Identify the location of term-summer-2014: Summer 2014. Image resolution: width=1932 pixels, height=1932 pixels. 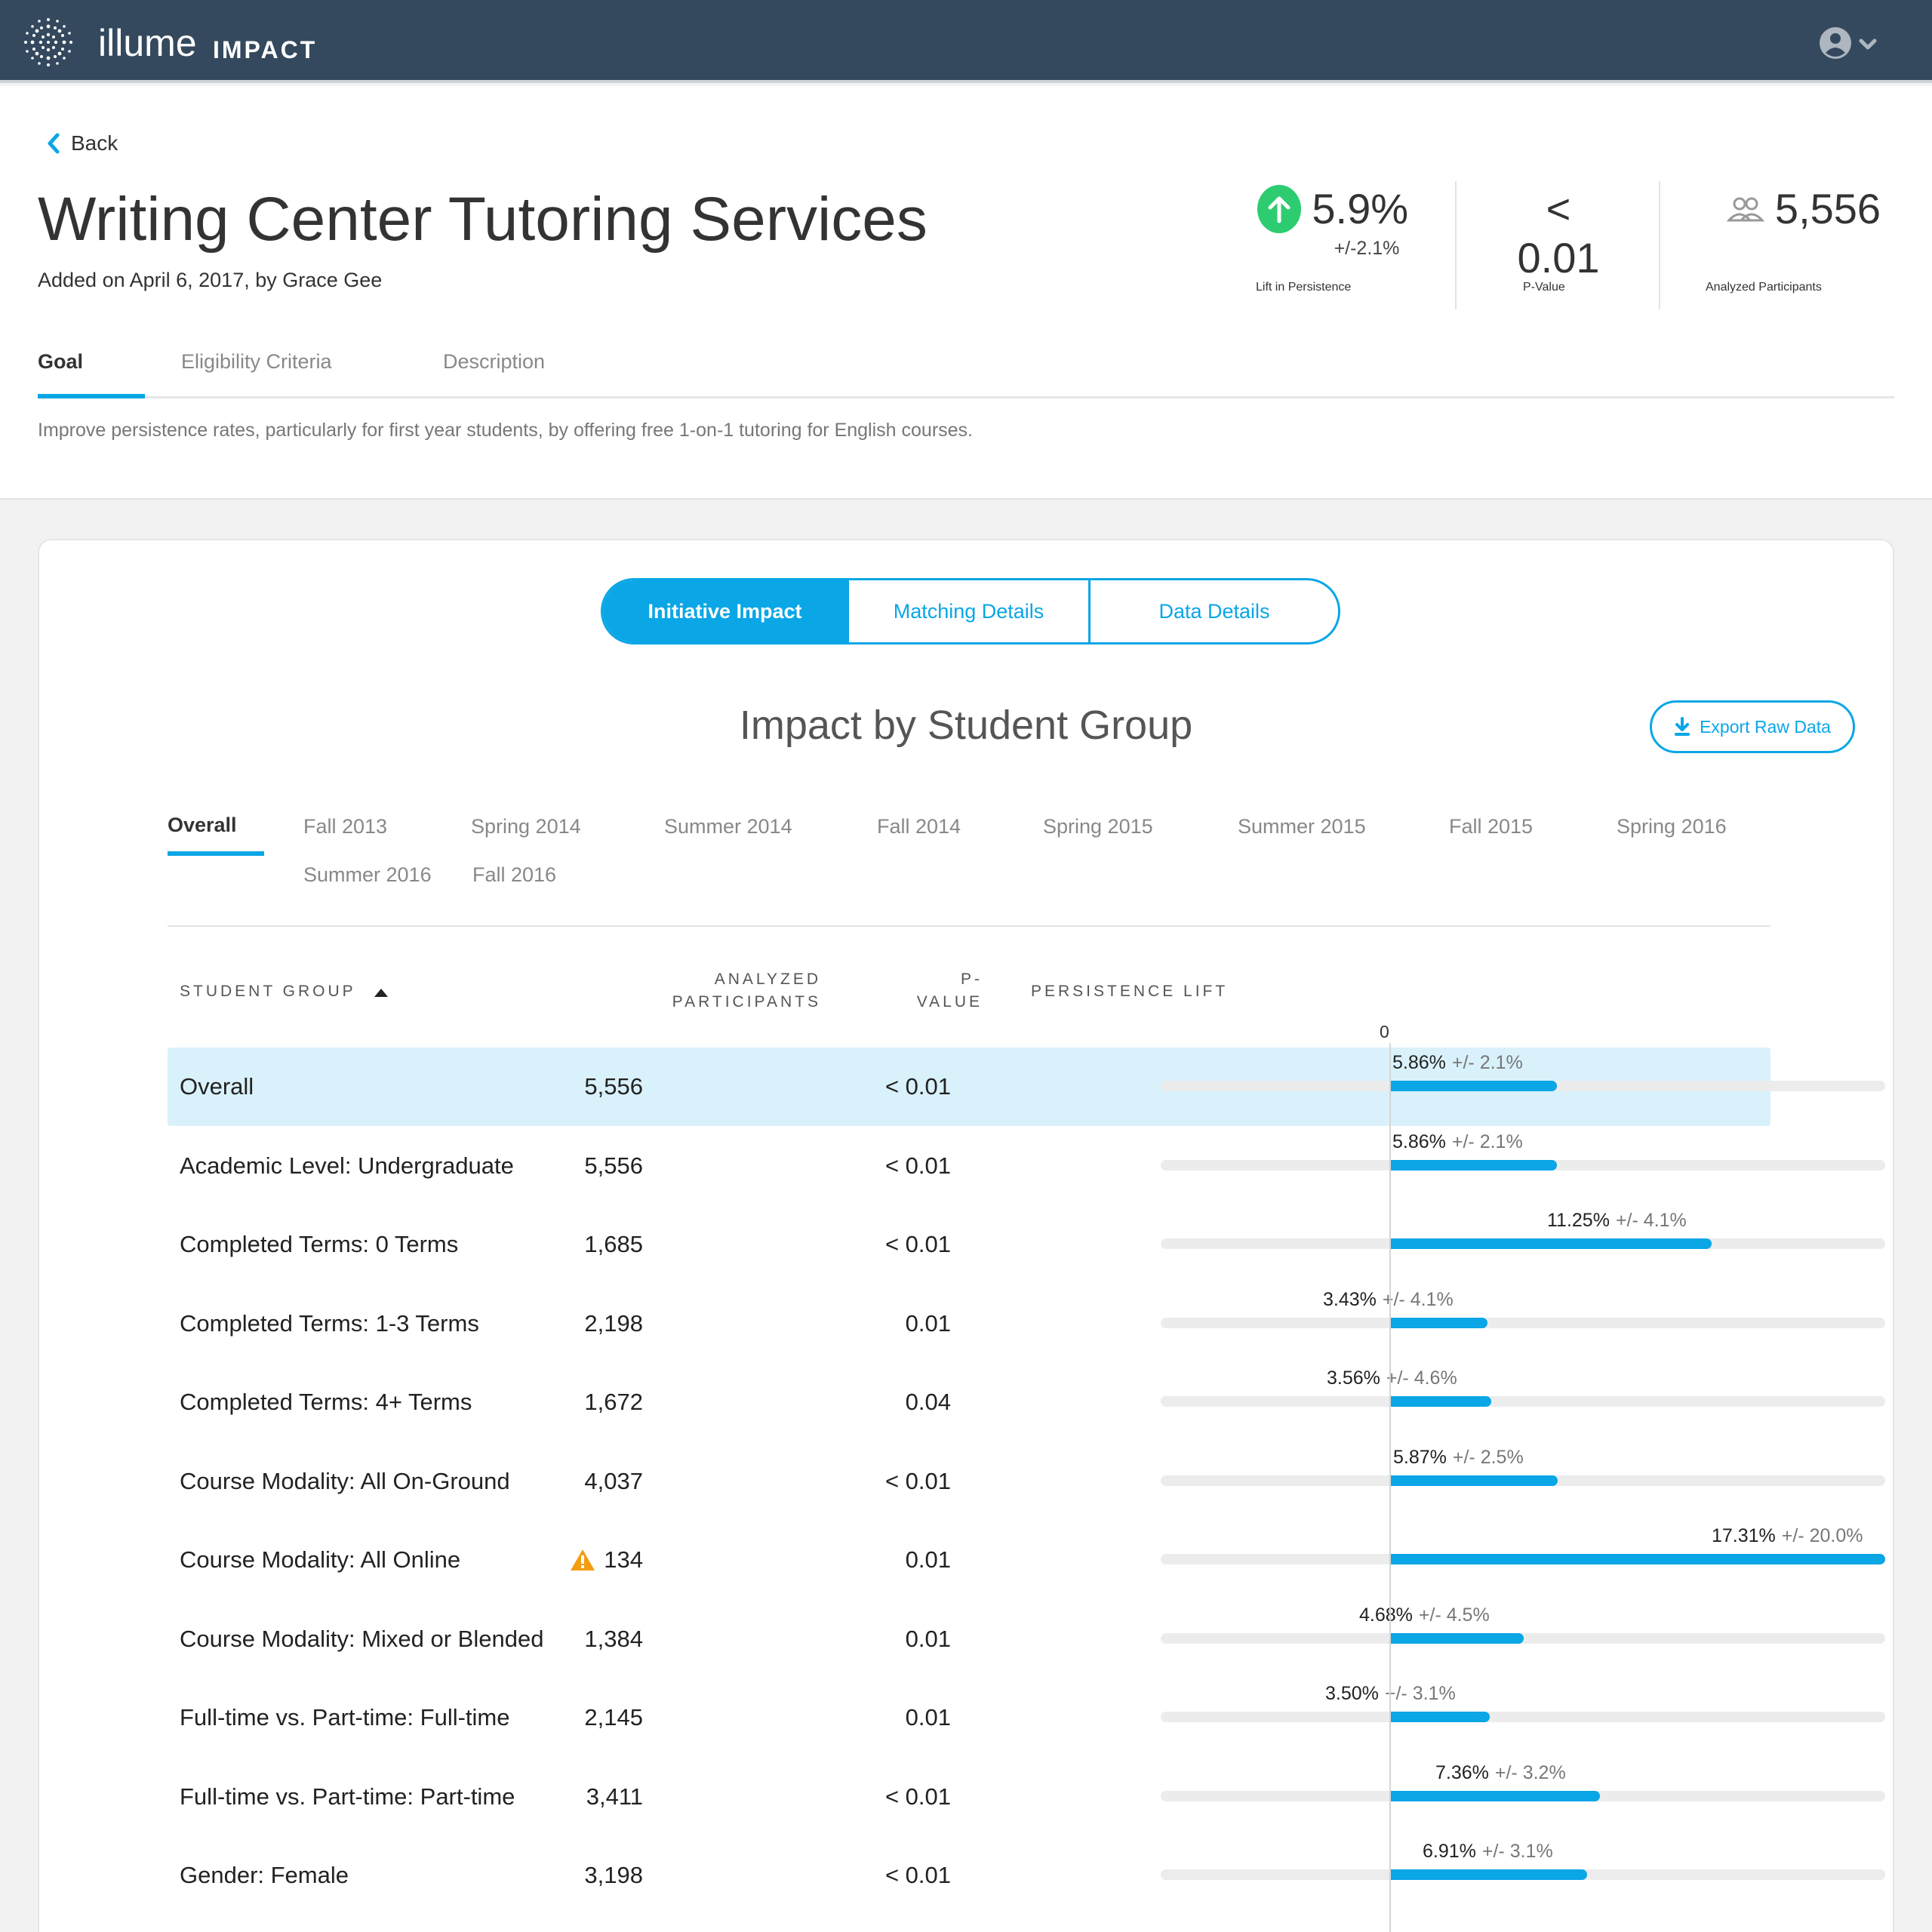
(728, 826).